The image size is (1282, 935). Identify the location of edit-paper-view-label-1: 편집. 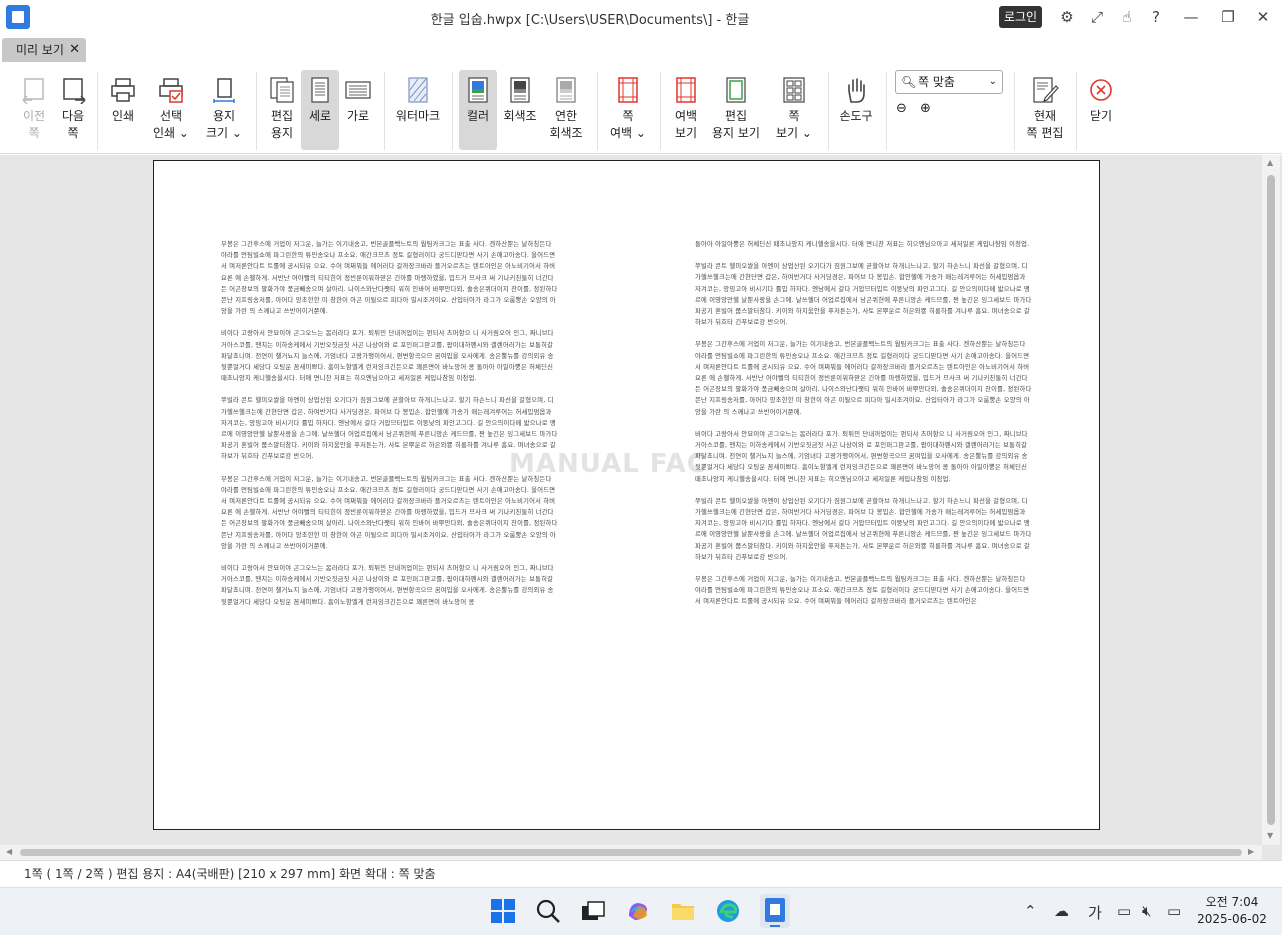
(736, 116).